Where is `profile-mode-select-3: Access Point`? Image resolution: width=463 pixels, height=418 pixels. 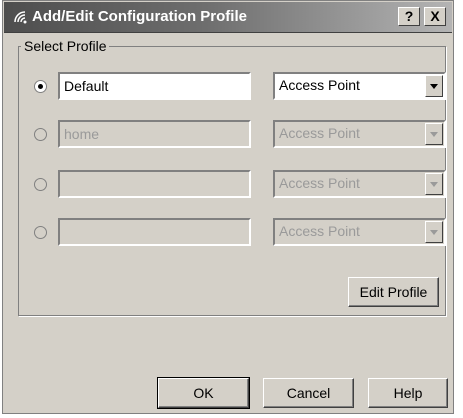 profile-mode-select-3: Access Point is located at coordinates (359, 184).